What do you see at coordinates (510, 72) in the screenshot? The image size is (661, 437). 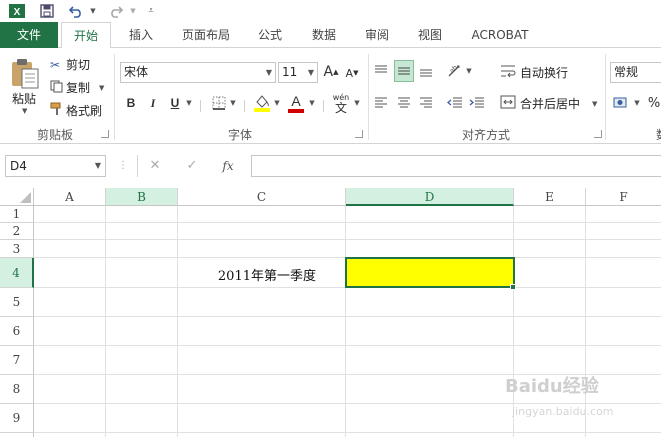 I see `wrap-text-icon` at bounding box center [510, 72].